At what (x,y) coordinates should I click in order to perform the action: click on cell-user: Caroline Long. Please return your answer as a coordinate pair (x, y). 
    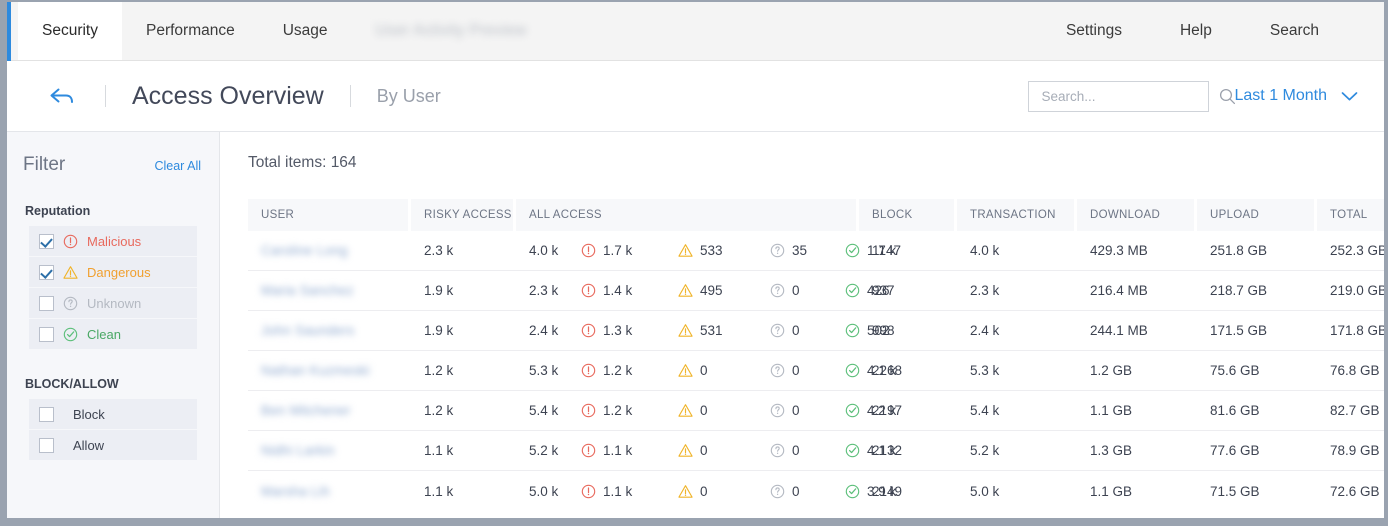
    Looking at the image, I should click on (329, 251).